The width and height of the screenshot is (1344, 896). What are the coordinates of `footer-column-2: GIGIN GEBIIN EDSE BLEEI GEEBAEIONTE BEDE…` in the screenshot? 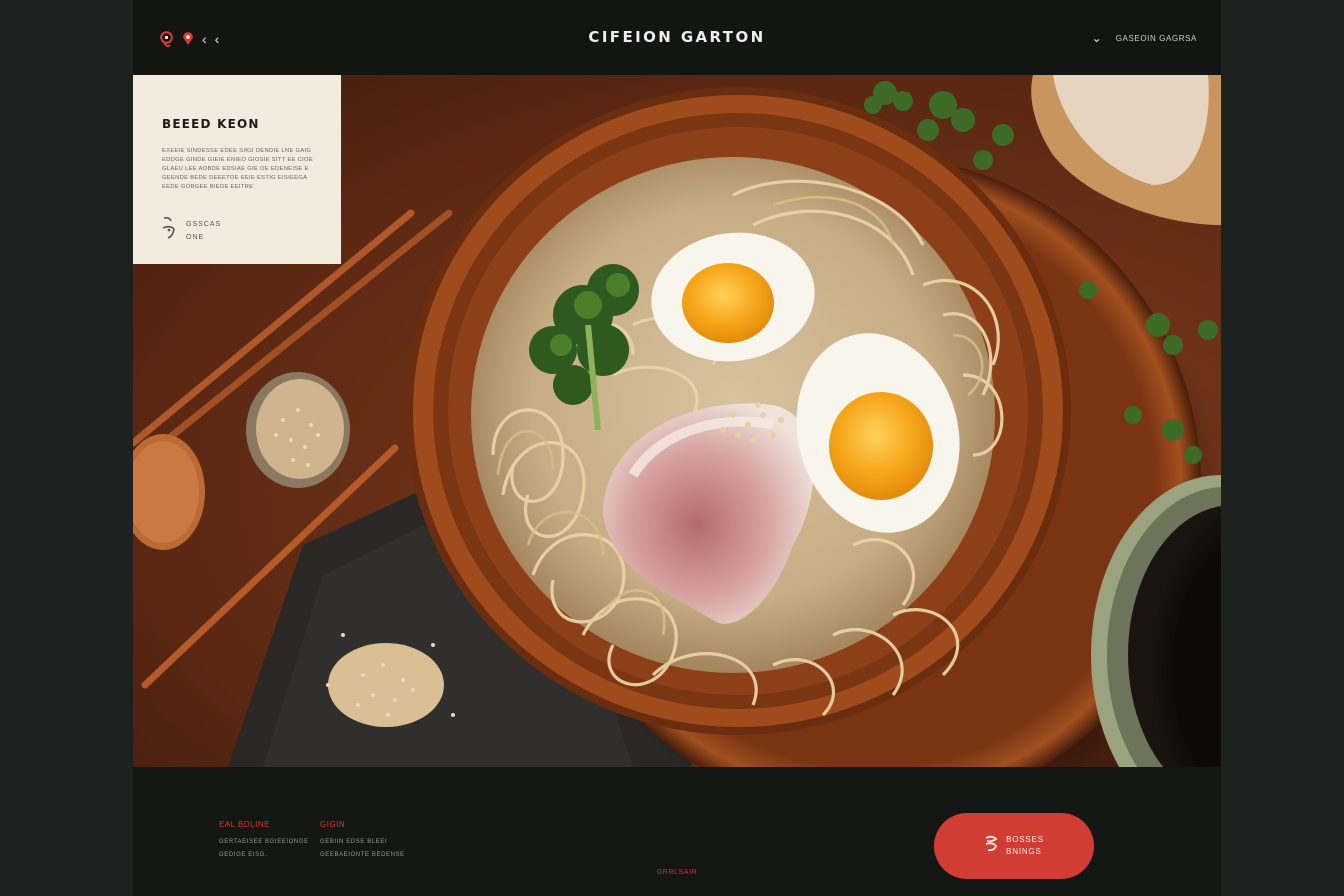 It's located at (362, 841).